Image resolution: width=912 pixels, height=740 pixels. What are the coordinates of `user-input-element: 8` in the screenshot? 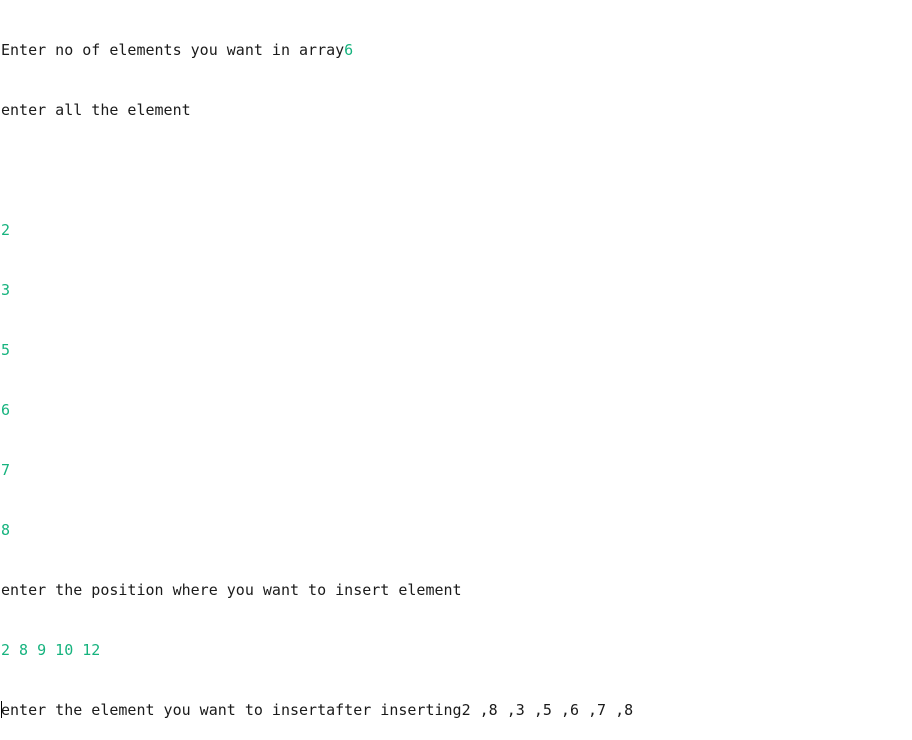 It's located at (6, 530).